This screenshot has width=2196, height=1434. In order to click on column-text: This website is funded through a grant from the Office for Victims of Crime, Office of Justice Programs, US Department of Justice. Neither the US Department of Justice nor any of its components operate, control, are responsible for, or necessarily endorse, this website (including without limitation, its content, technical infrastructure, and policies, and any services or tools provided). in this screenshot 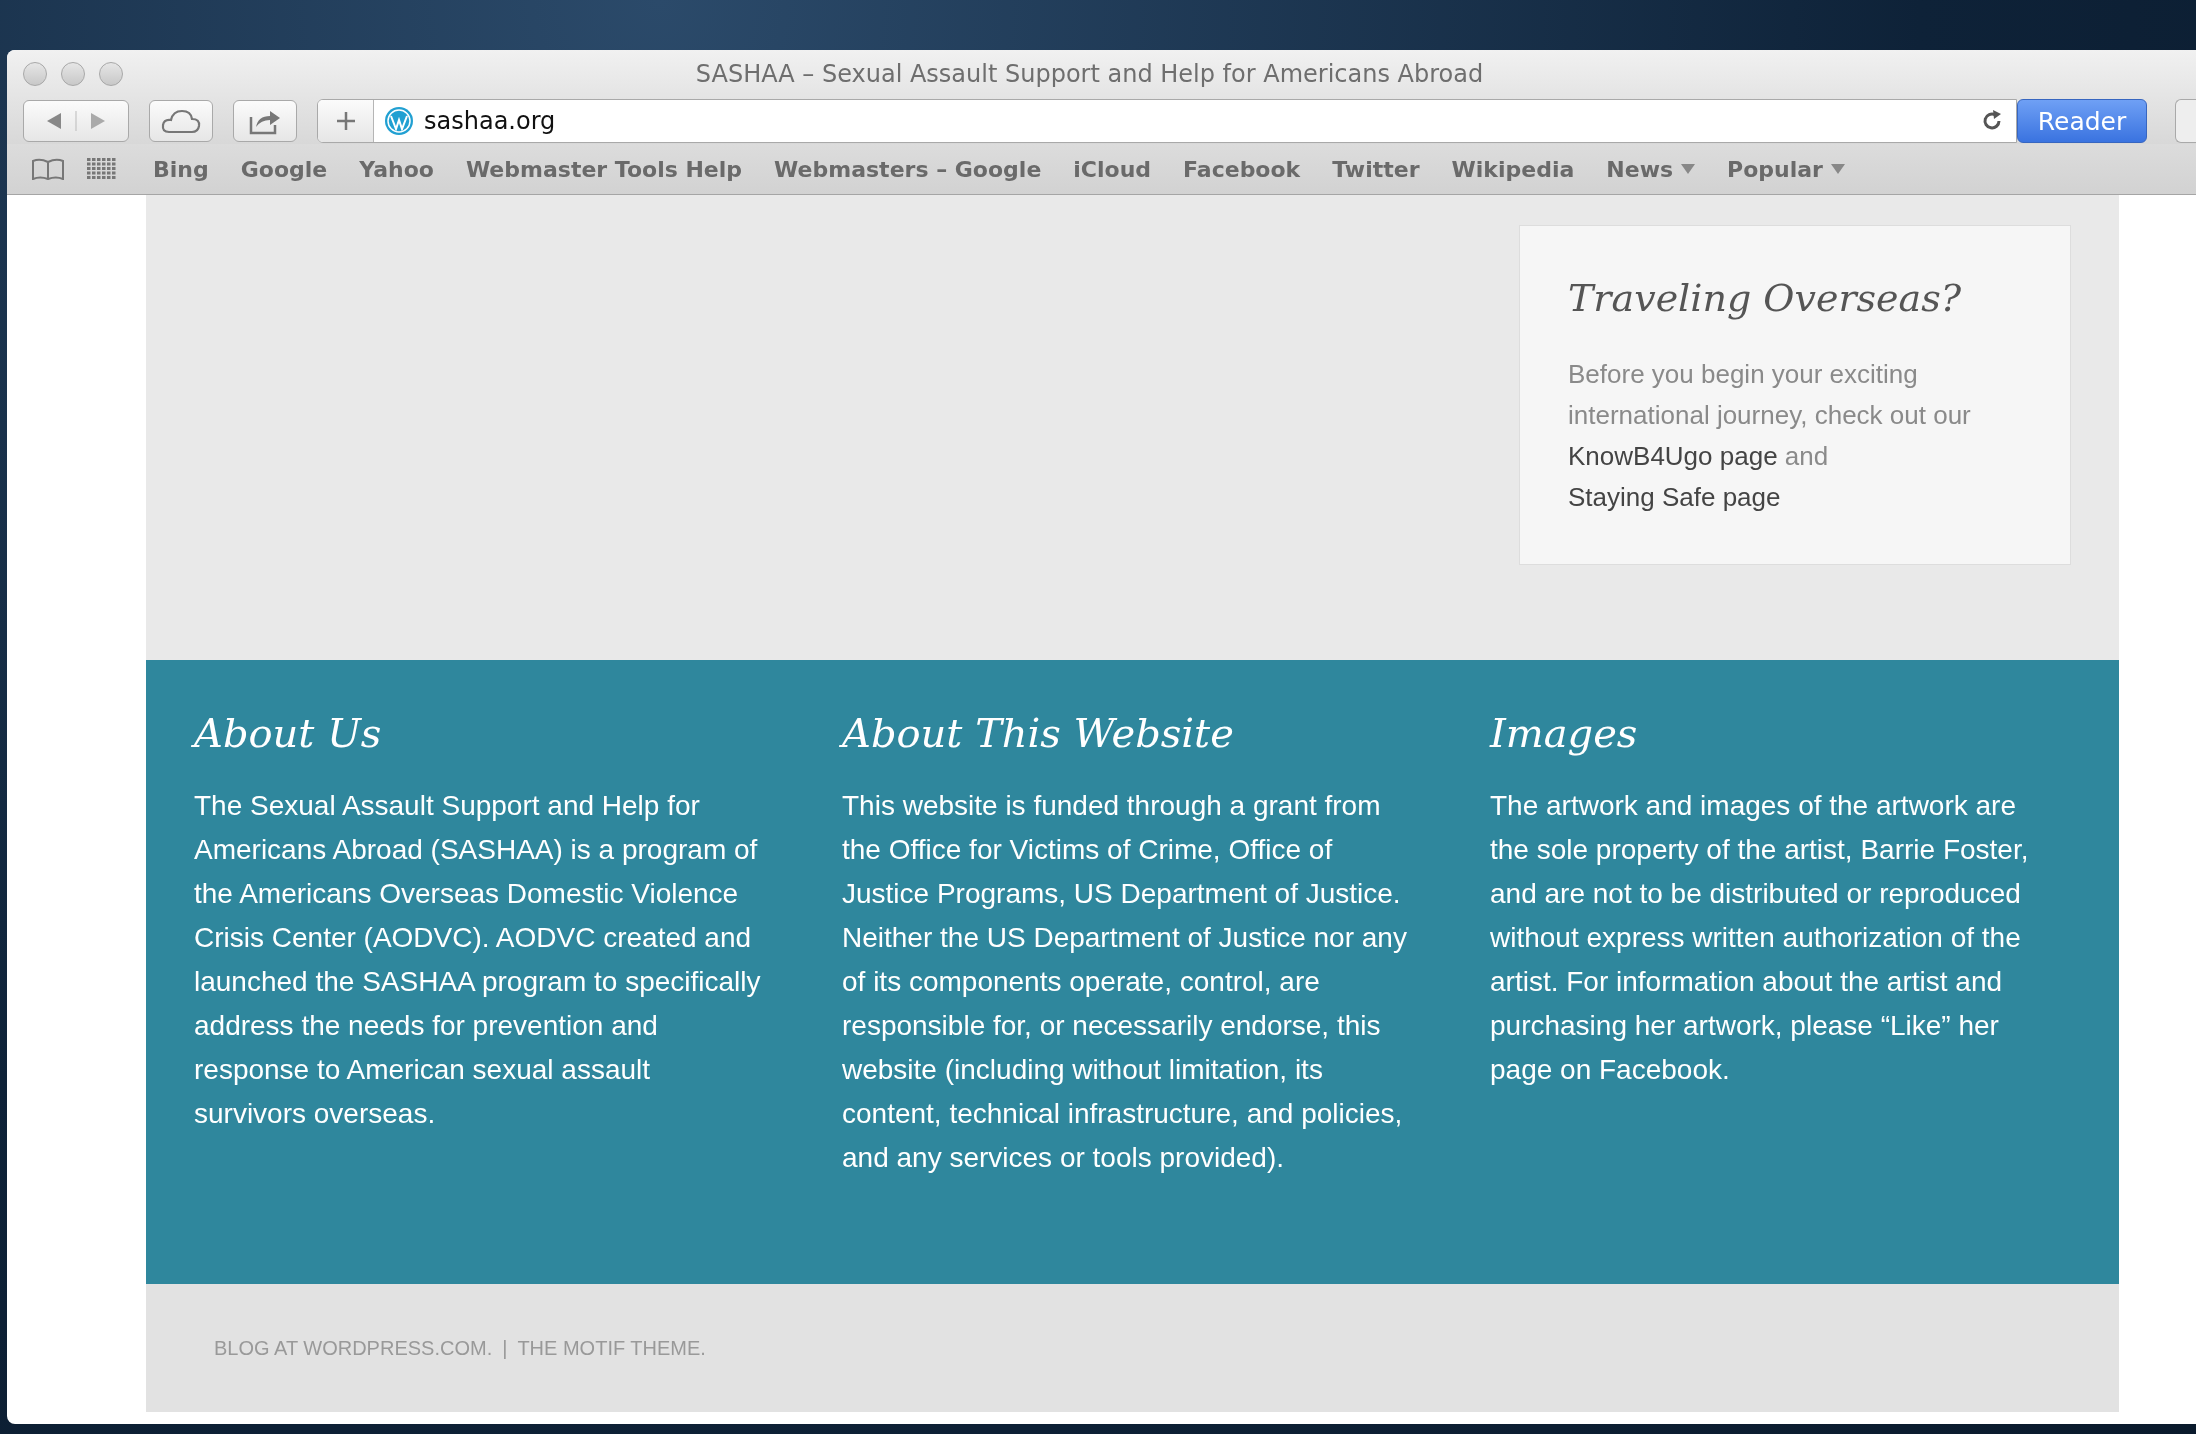, I will do `click(1125, 982)`.